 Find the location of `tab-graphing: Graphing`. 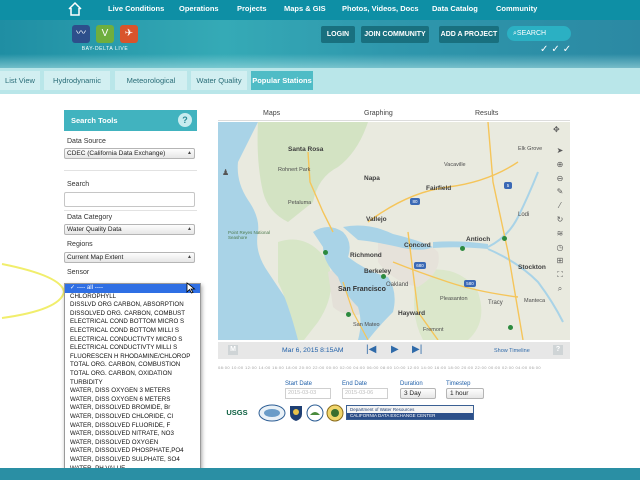

tab-graphing: Graphing is located at coordinates (378, 113).